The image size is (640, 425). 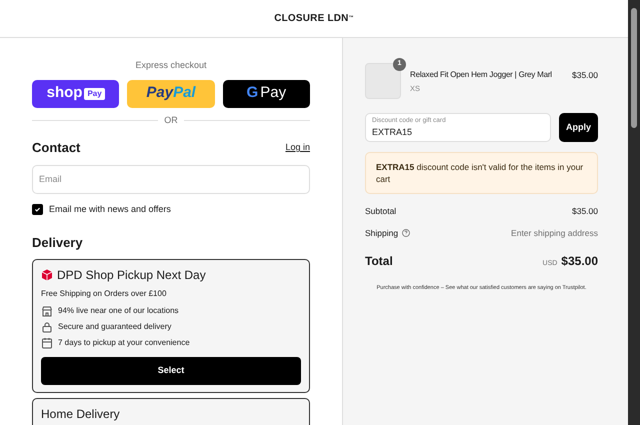 I want to click on feature-text: 7 days to pickup at your convenience, so click(x=124, y=342).